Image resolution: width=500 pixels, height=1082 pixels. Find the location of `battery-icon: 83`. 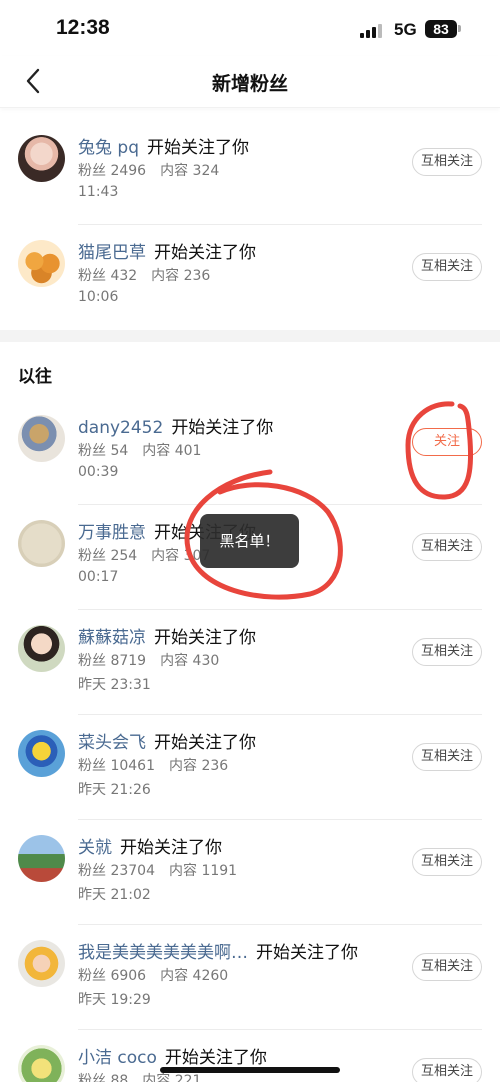

battery-icon: 83 is located at coordinates (441, 29).